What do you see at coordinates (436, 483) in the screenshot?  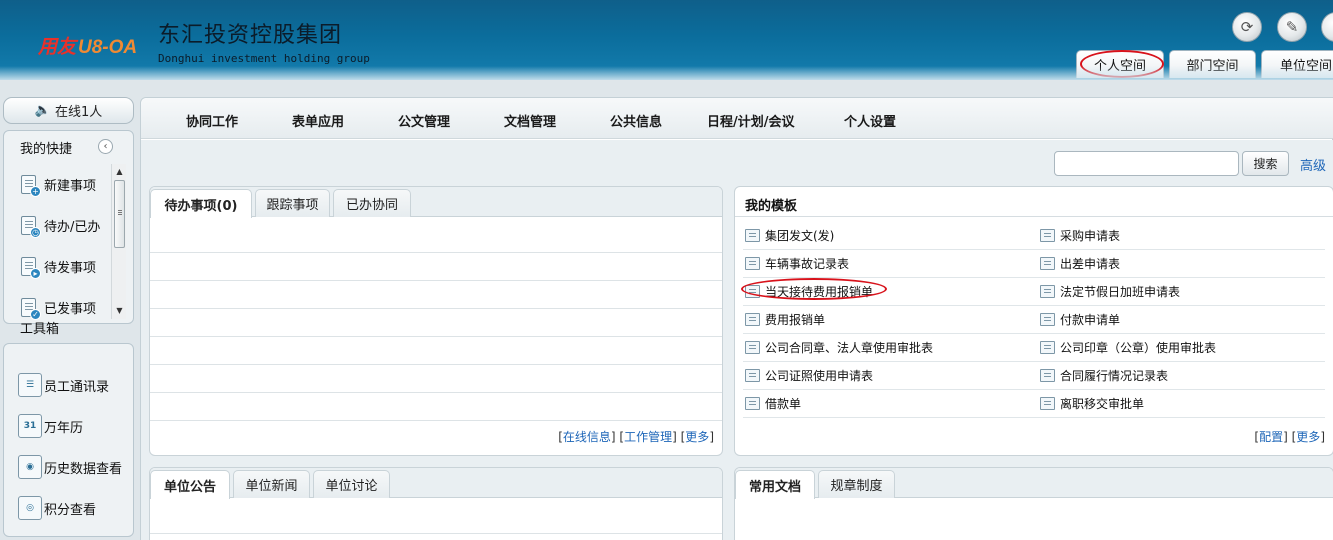 I see `bulletin-tabs: 单位公告 单位新闻 单位讨论` at bounding box center [436, 483].